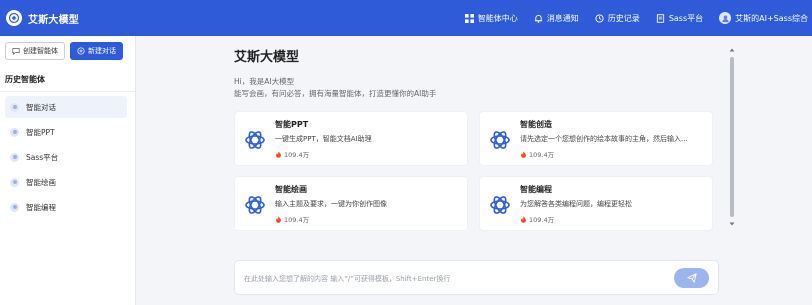 Image resolution: width=812 pixels, height=305 pixels. I want to click on nav-label: 历史记录, so click(623, 18).